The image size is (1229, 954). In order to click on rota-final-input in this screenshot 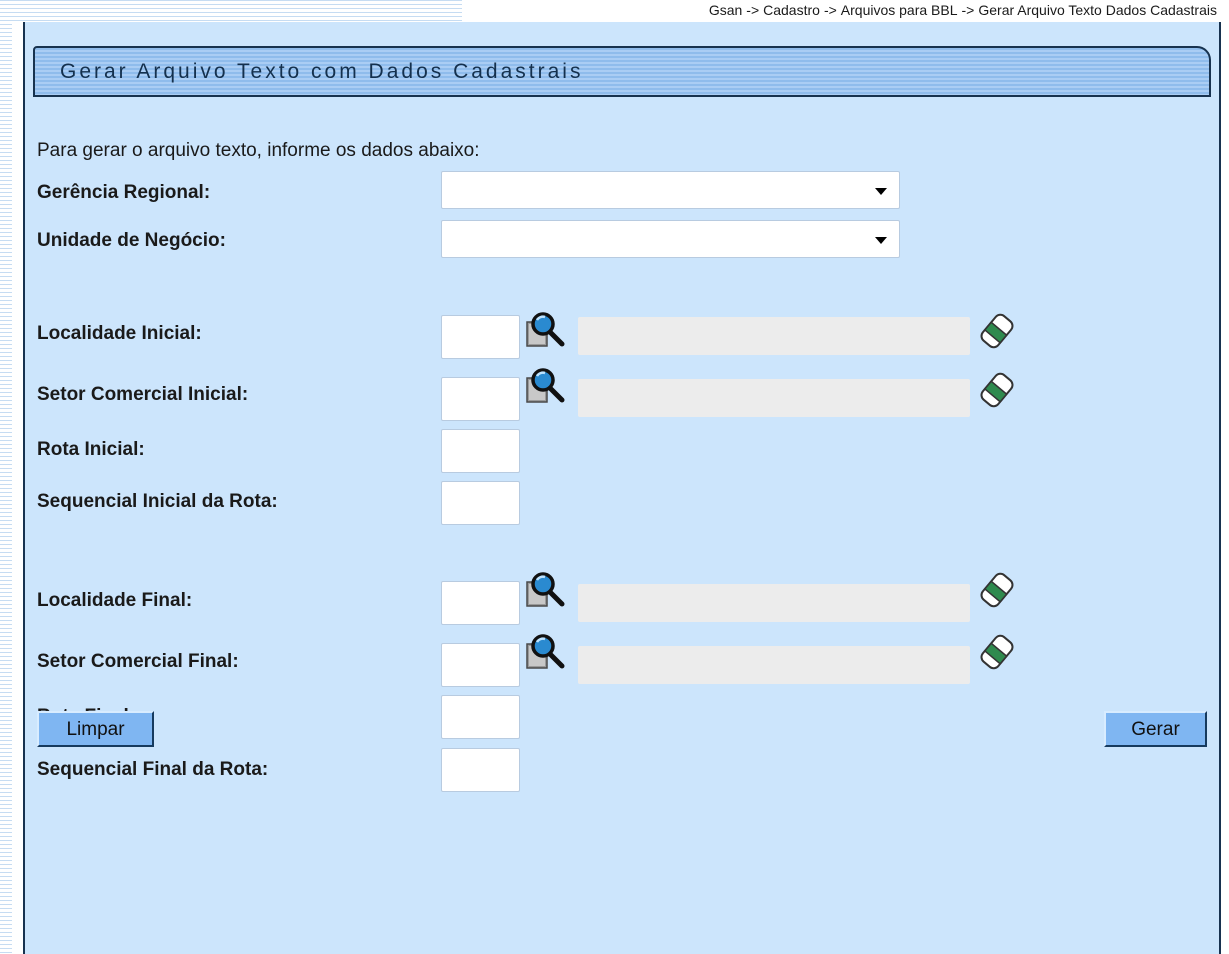, I will do `click(480, 717)`.